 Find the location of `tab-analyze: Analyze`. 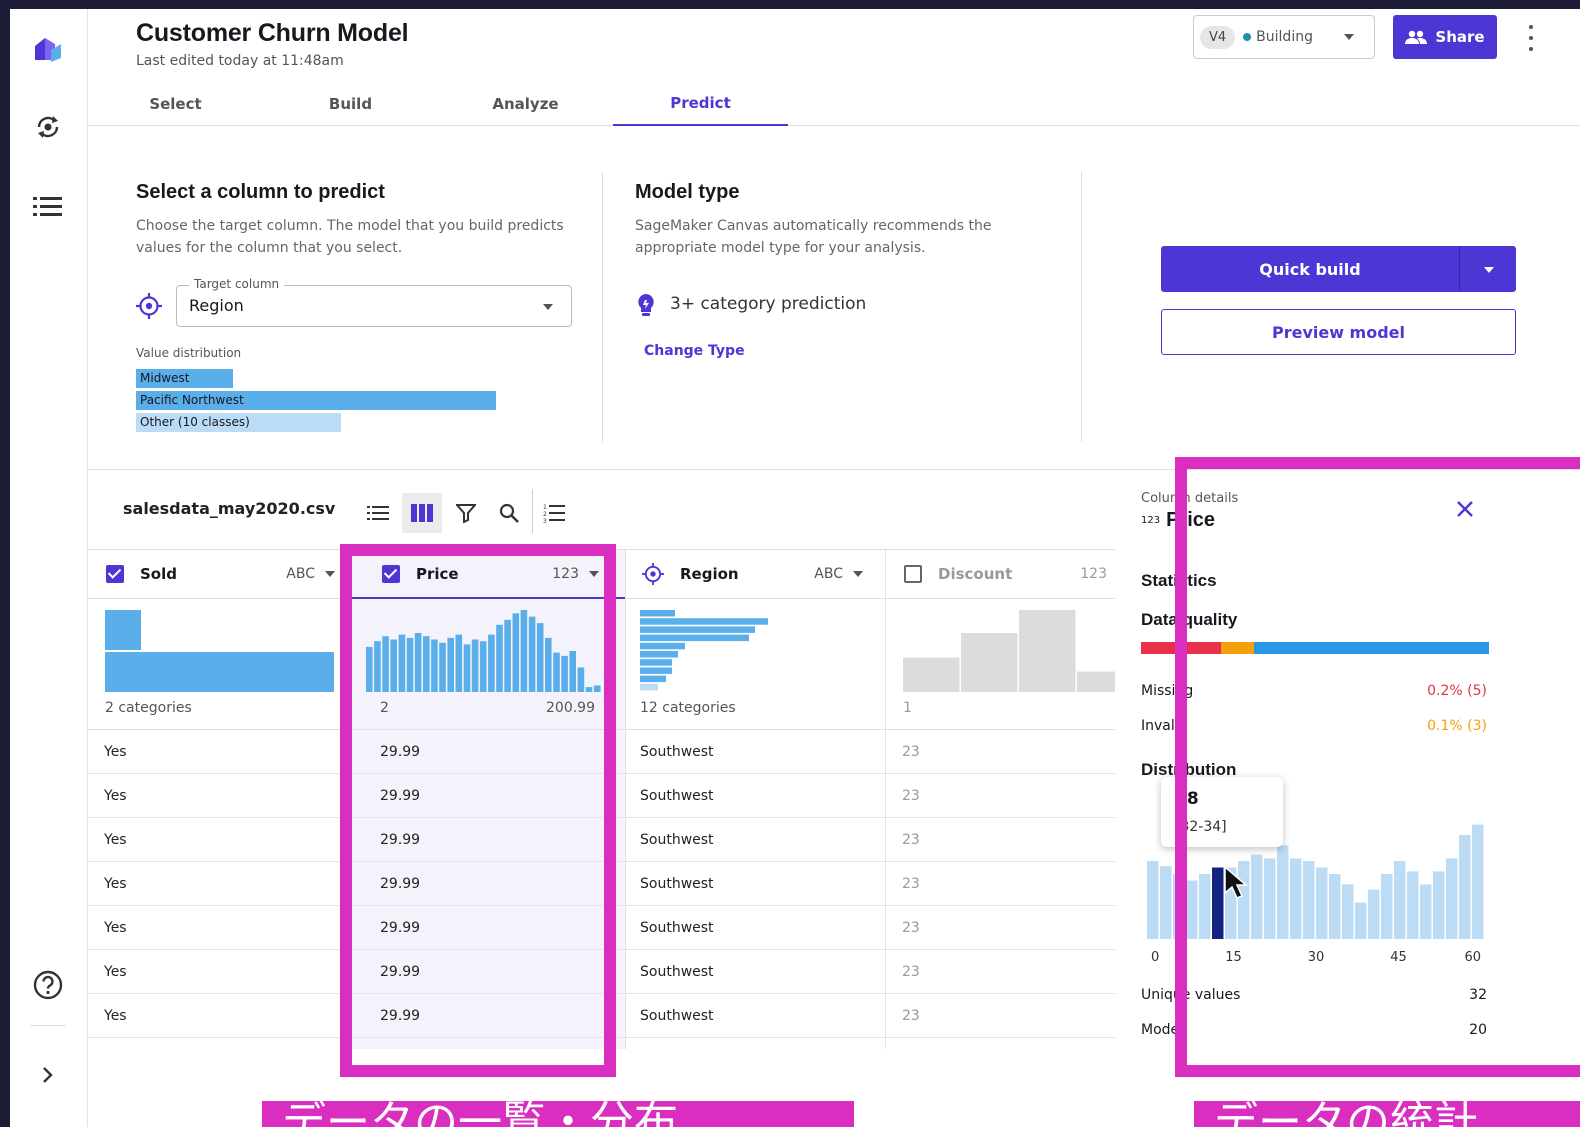

tab-analyze: Analyze is located at coordinates (525, 103).